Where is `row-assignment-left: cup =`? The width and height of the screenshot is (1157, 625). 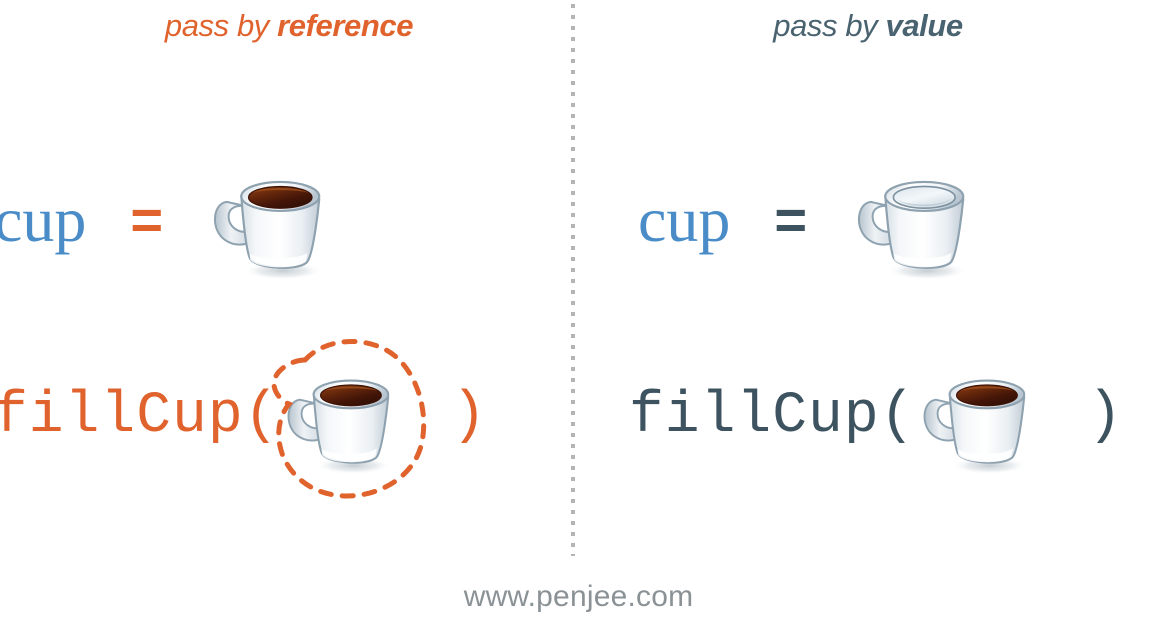
row-assignment-left: cup = is located at coordinates (170, 220).